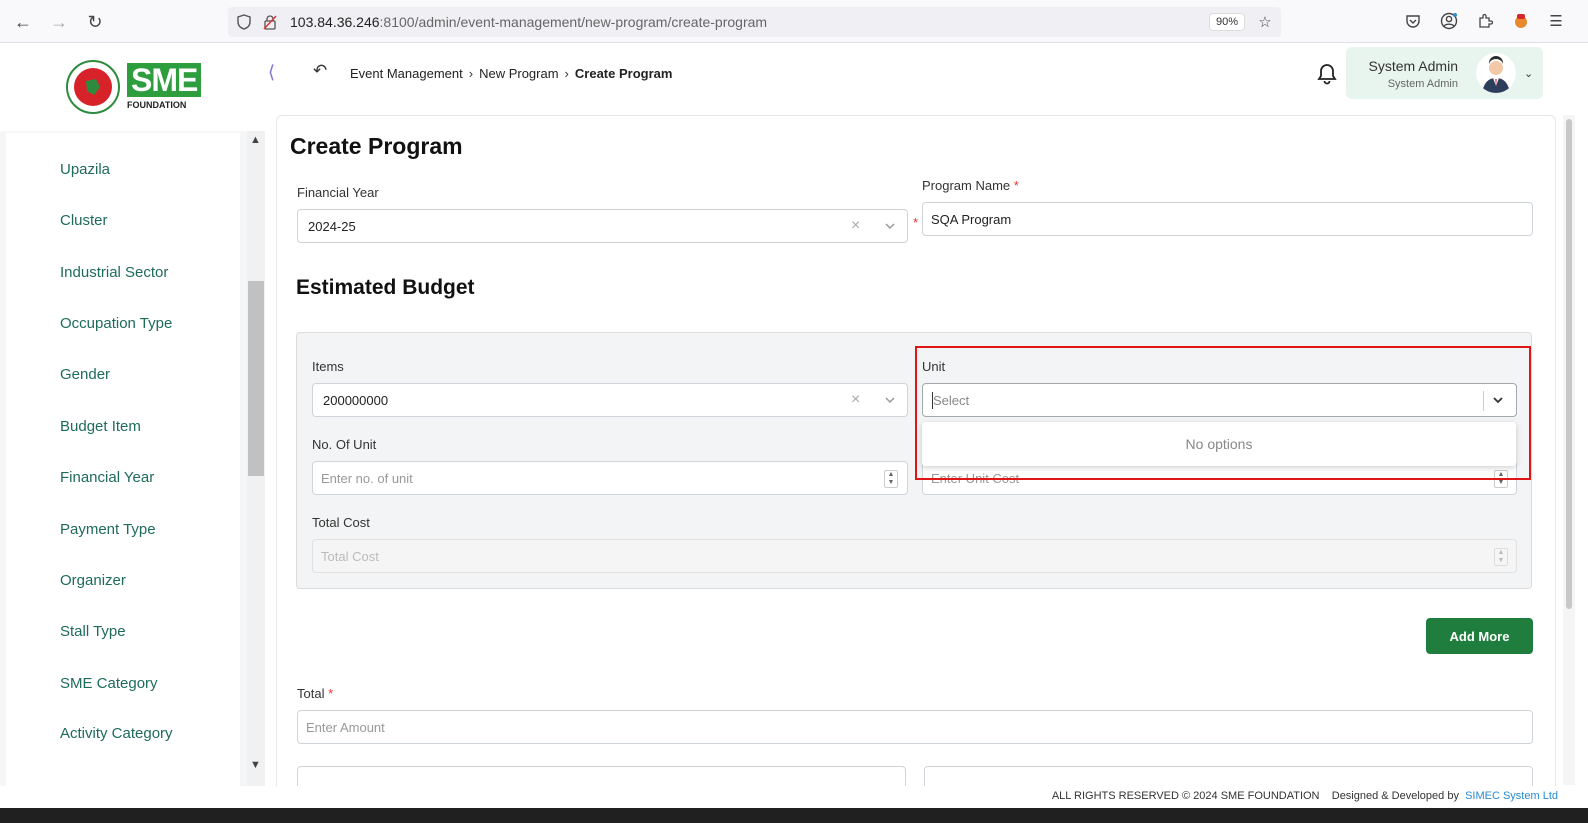 This screenshot has width=1588, height=823. What do you see at coordinates (1511, 796) in the screenshot?
I see `company-link: SIMEC System Ltd` at bounding box center [1511, 796].